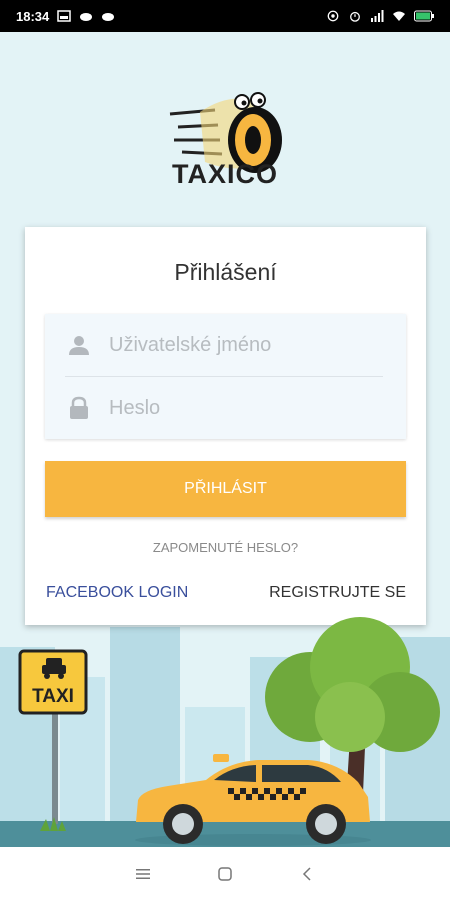  I want to click on facebook-login-link: FACEBOOK LOGIN, so click(117, 593).